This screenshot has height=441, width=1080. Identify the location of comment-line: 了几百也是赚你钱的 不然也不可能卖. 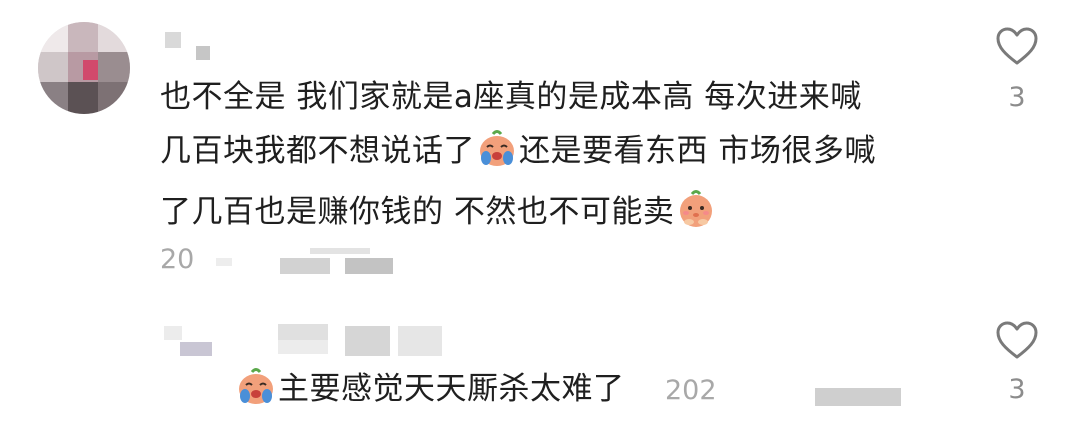
(560, 215).